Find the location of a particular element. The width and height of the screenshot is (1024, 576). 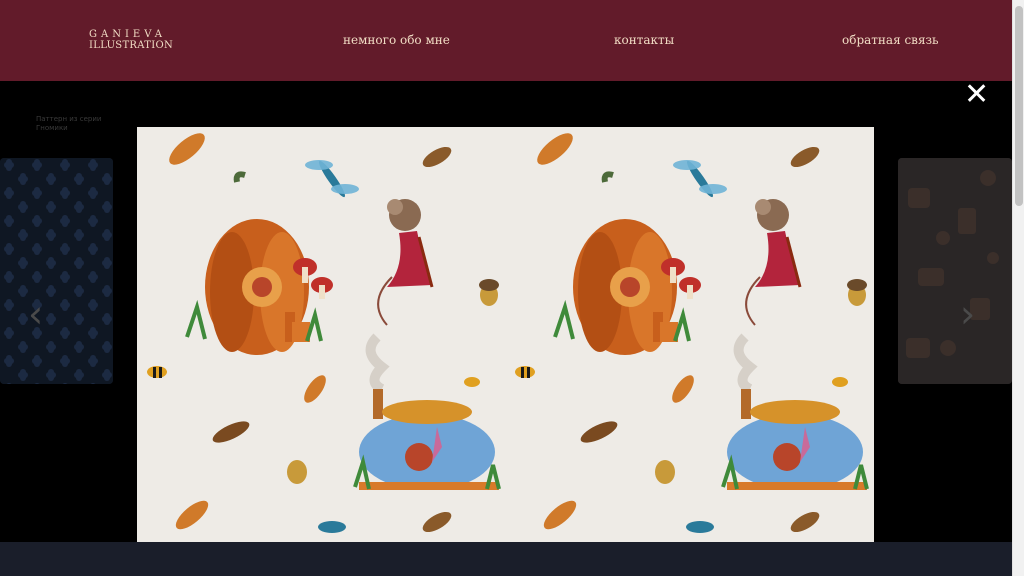

site-logo: GANIEVA ILLUSTRATION is located at coordinates (131, 40).